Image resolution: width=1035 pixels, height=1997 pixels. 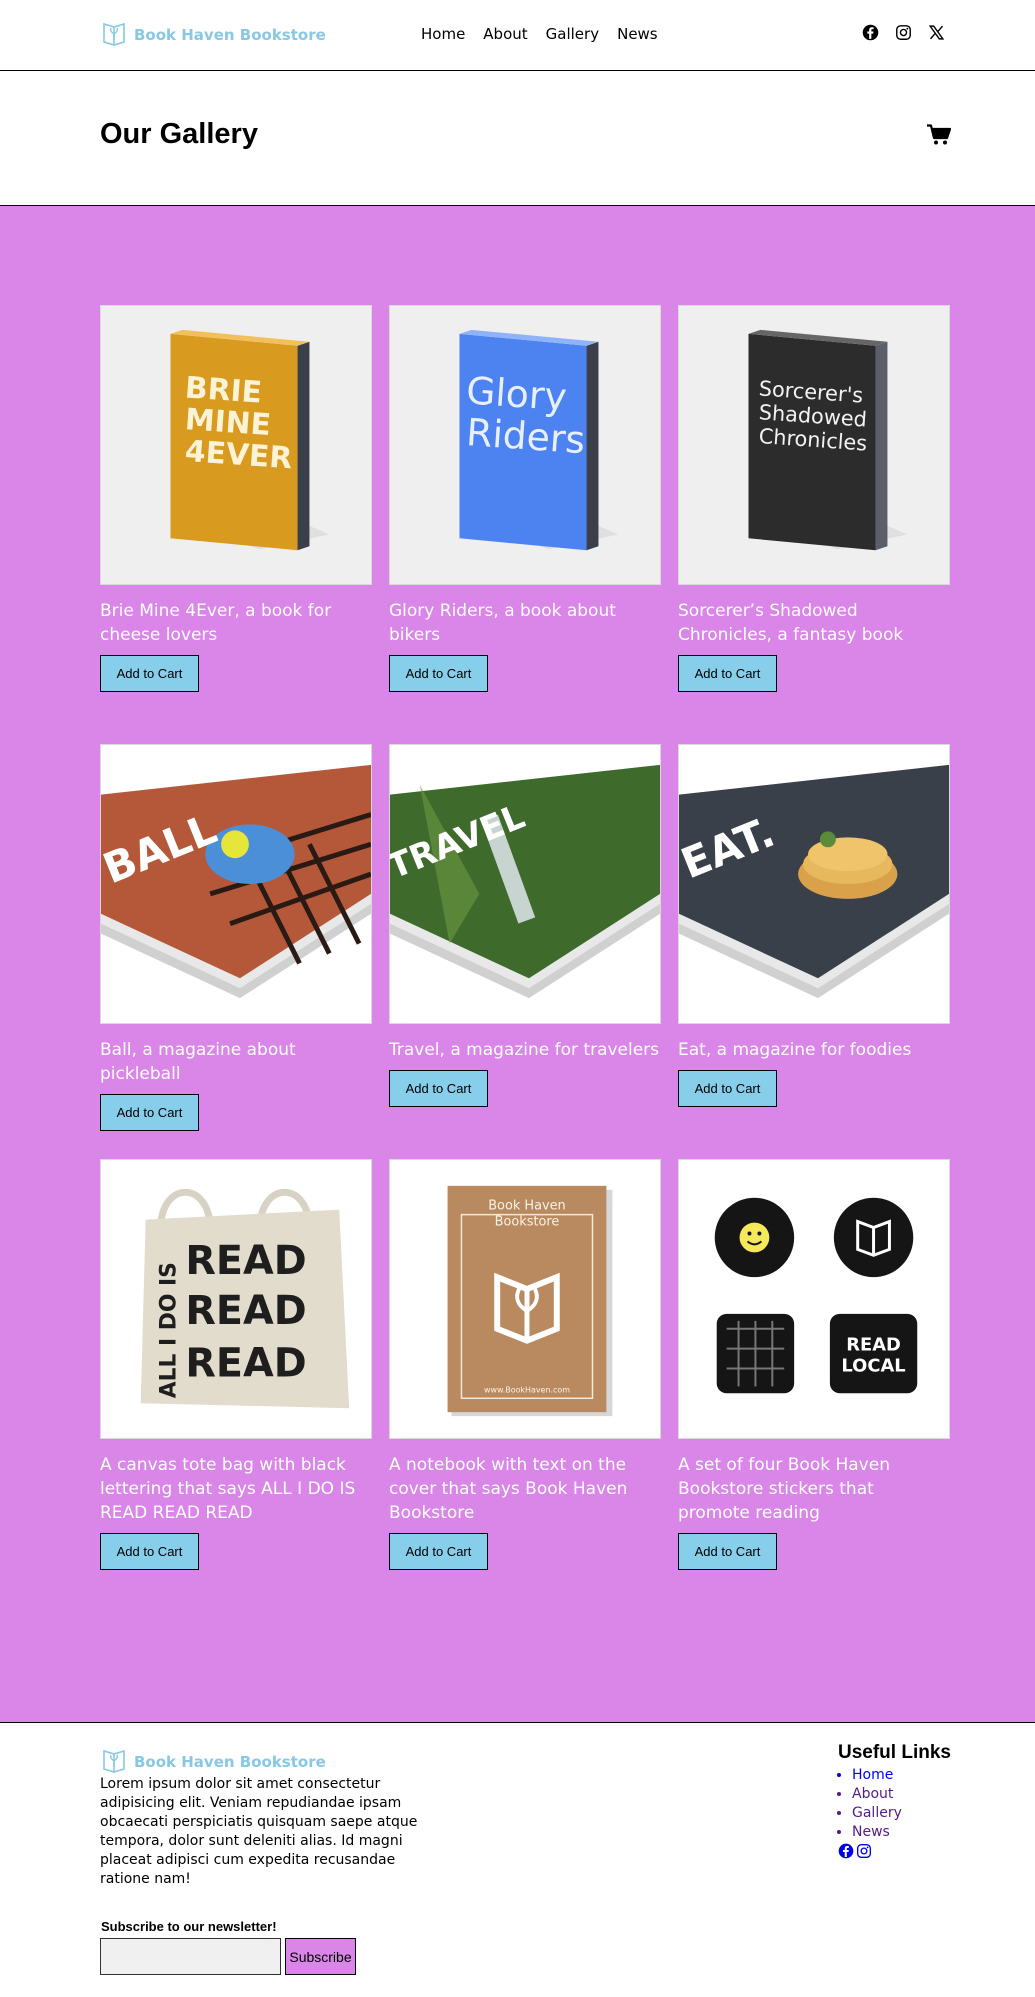 I want to click on brand-name: Book Haven Bookstore, so click(x=230, y=35).